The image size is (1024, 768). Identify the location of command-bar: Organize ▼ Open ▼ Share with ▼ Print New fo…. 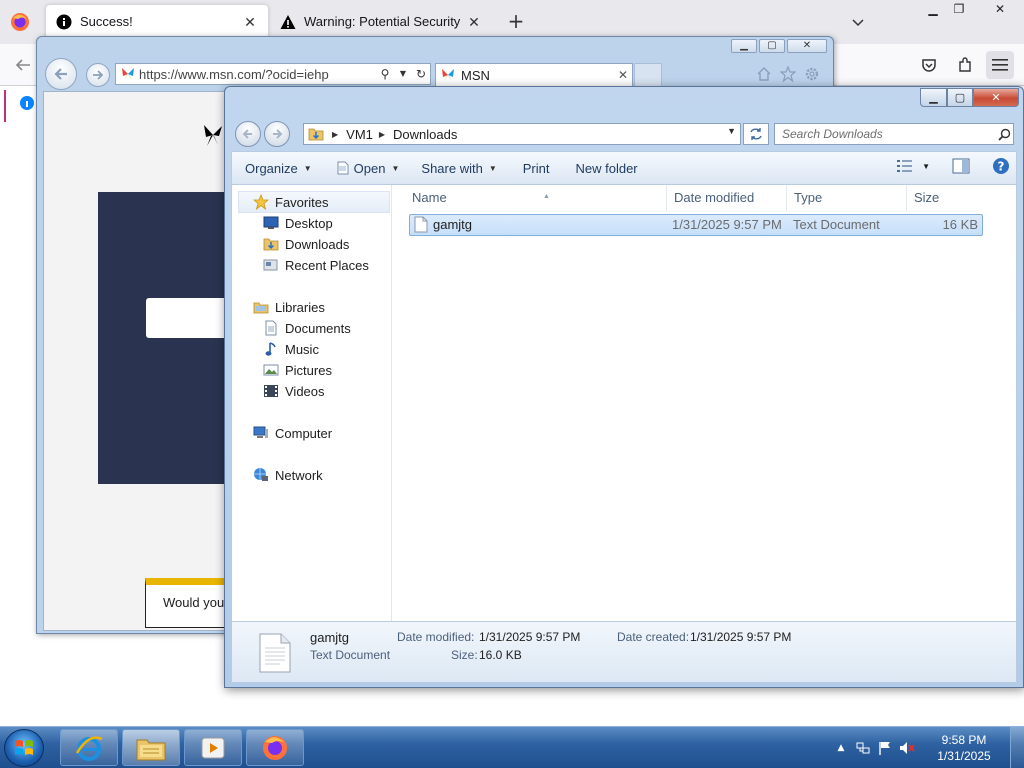
(624, 168).